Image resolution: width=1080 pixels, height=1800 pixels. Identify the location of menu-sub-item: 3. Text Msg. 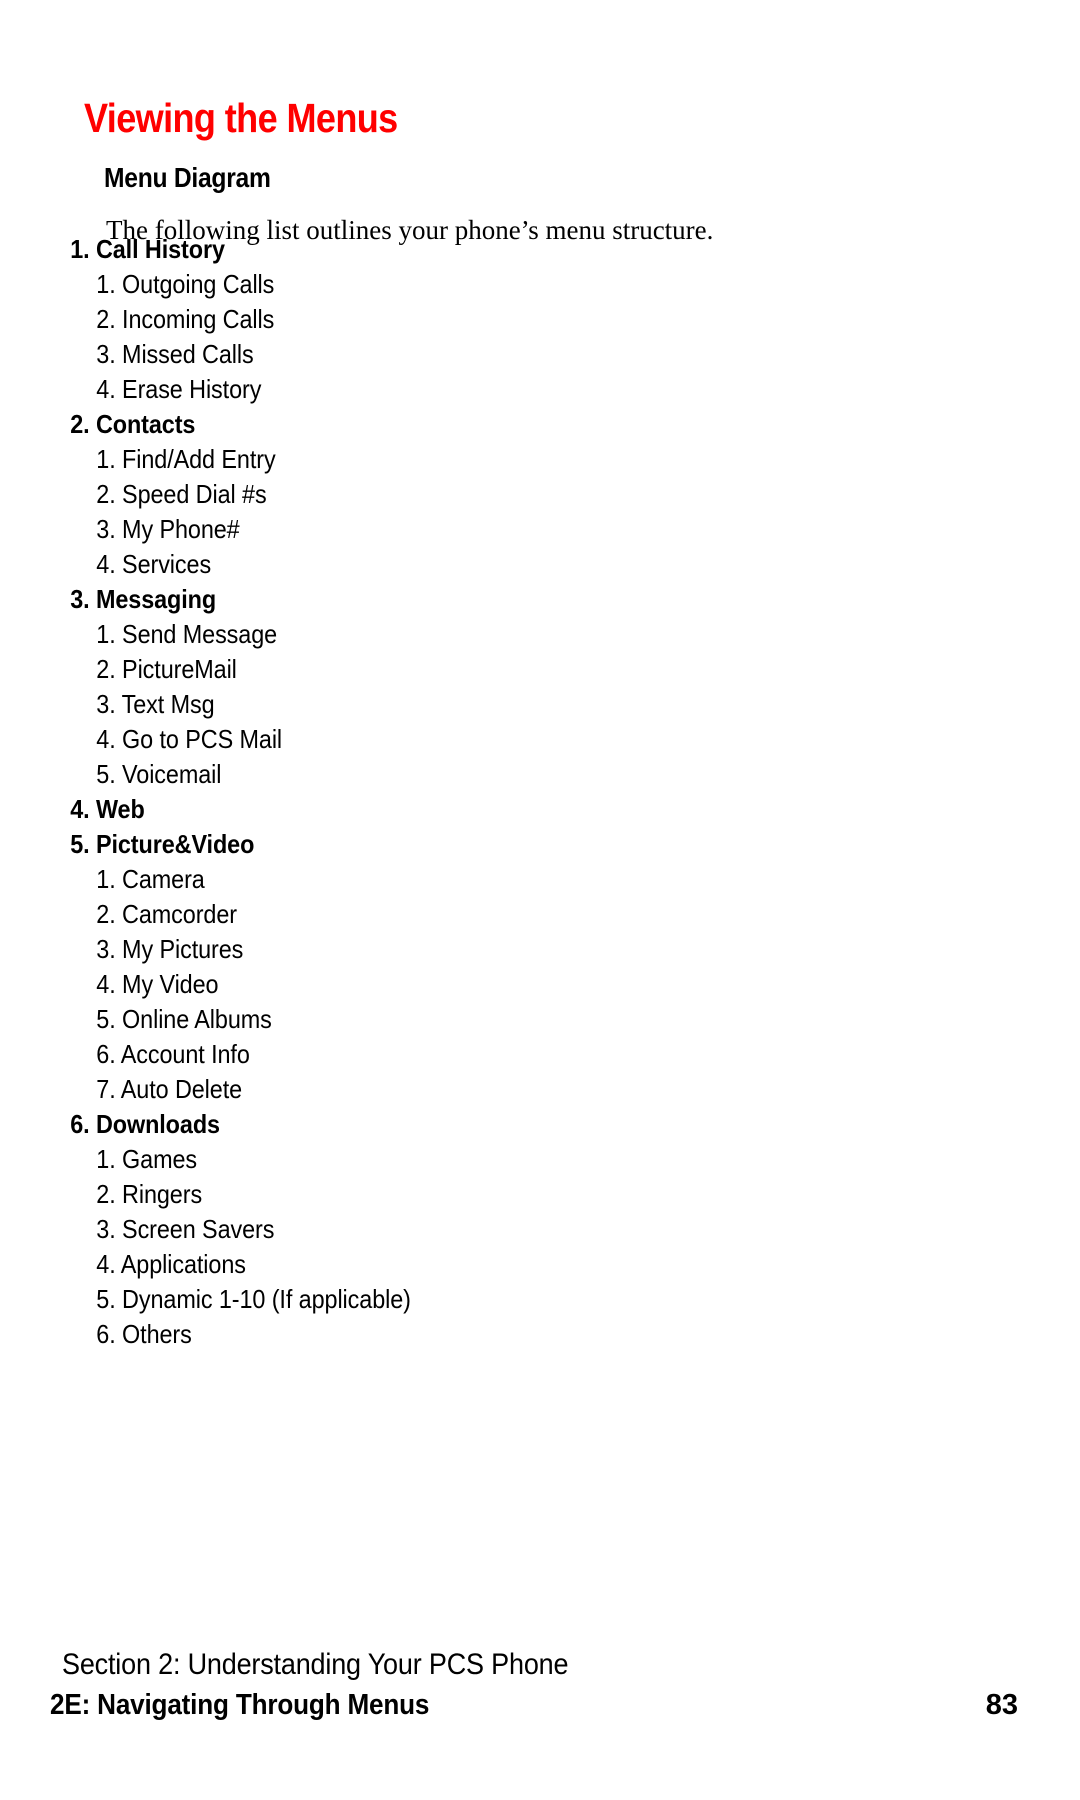
(155, 704).